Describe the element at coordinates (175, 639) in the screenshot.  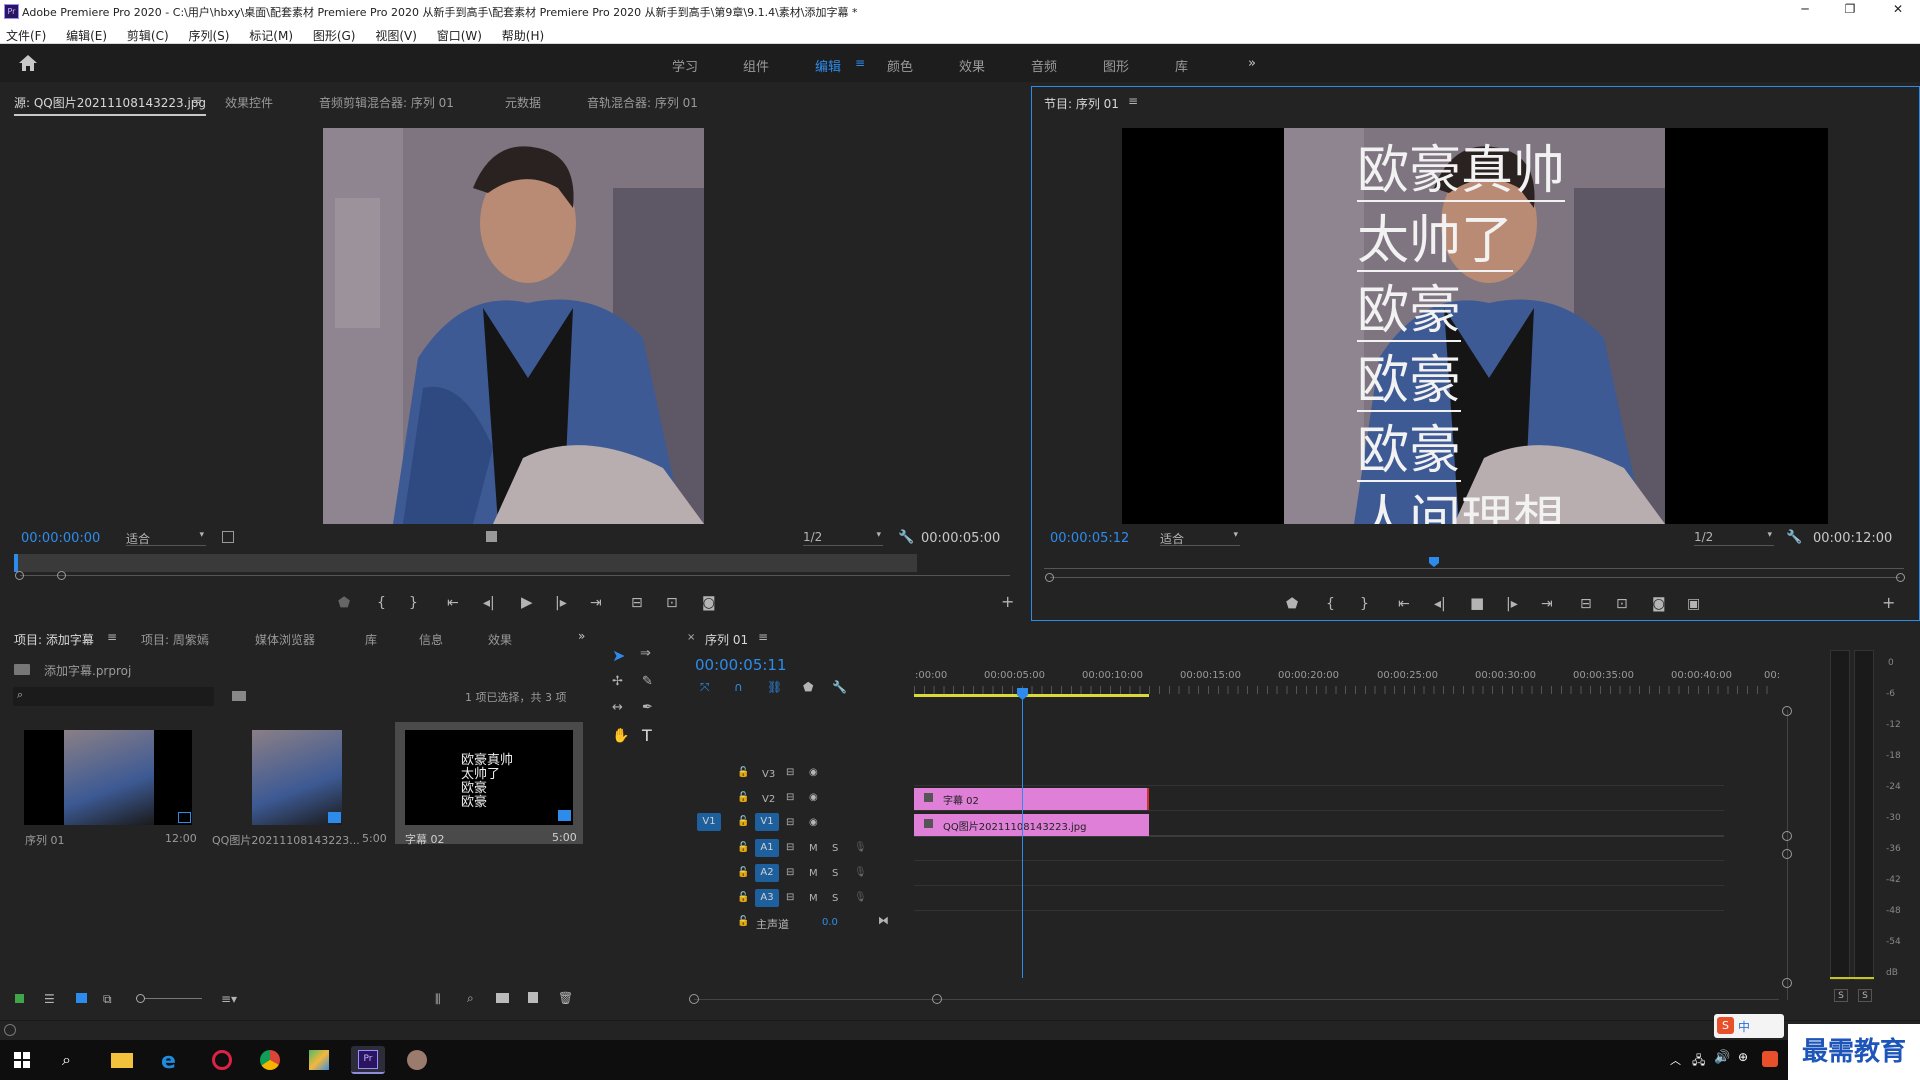
I see `tab-project-zhou: 项目: 周紫嫣` at that location.